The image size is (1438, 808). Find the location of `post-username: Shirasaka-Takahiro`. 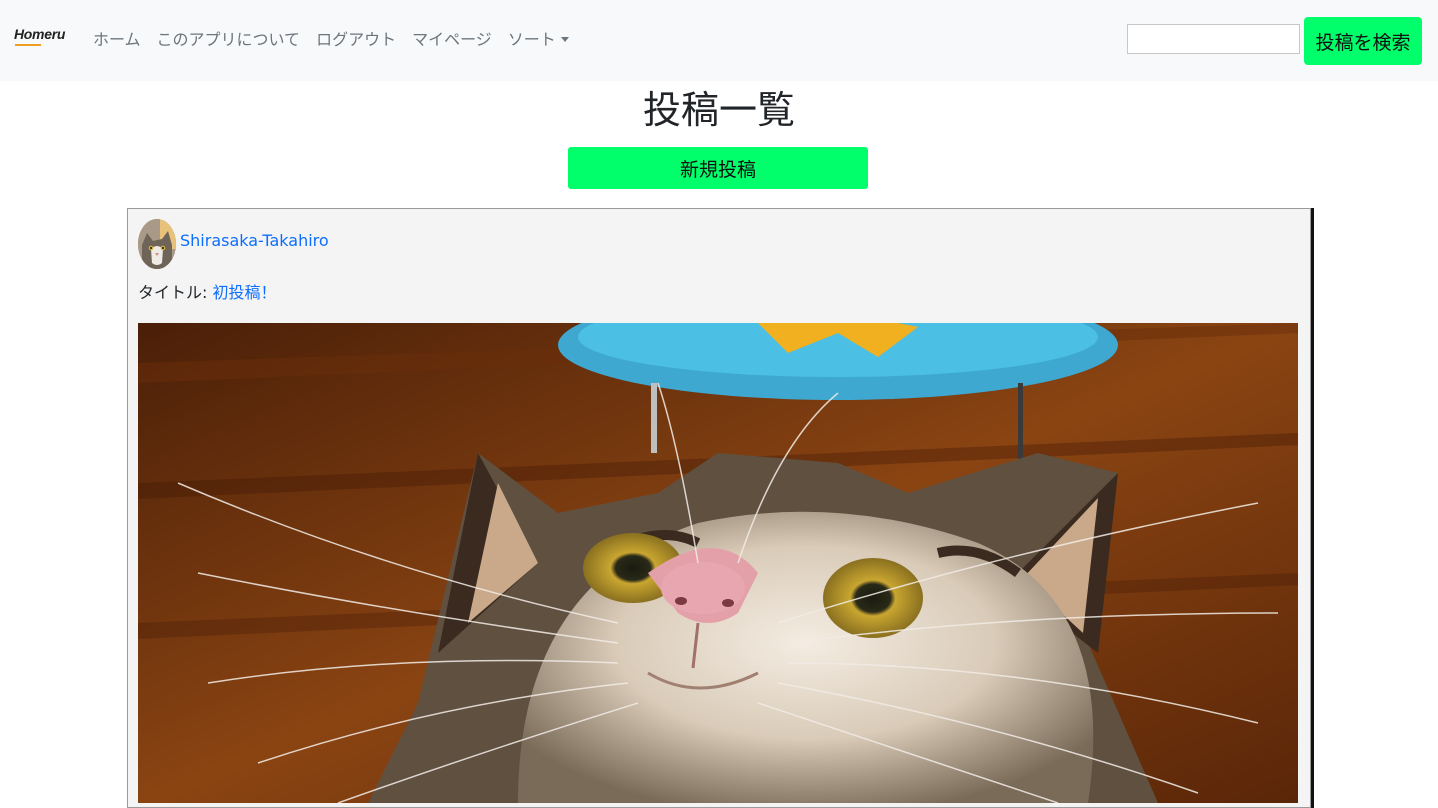

post-username: Shirasaka-Takahiro is located at coordinates (254, 240).